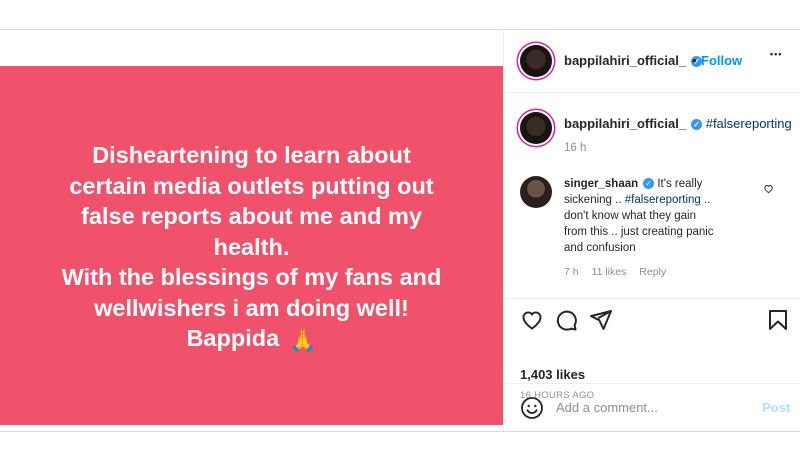 The width and height of the screenshot is (800, 457). Describe the element at coordinates (721, 60) in the screenshot. I see `follow-button: Follow` at that location.